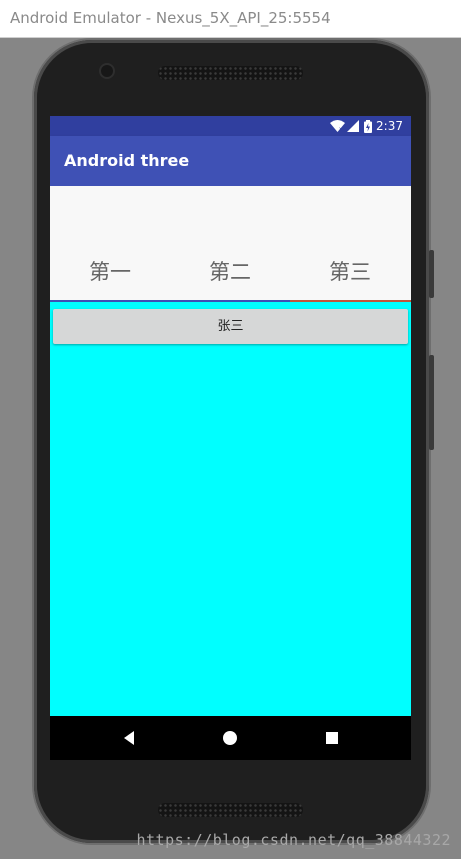 This screenshot has height=859, width=461. Describe the element at coordinates (431, 402) in the screenshot. I see `volume-button` at that location.